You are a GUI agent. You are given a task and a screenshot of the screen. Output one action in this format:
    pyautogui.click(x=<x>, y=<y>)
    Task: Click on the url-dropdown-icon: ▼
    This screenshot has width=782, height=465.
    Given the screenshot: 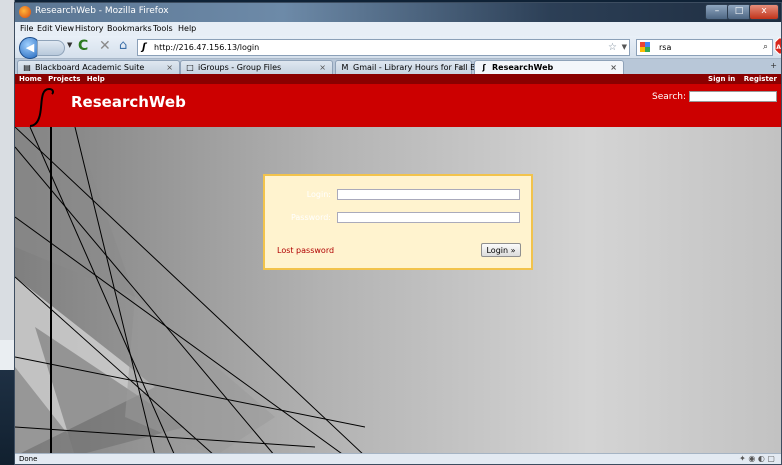 What is the action you would take?
    pyautogui.click(x=624, y=47)
    